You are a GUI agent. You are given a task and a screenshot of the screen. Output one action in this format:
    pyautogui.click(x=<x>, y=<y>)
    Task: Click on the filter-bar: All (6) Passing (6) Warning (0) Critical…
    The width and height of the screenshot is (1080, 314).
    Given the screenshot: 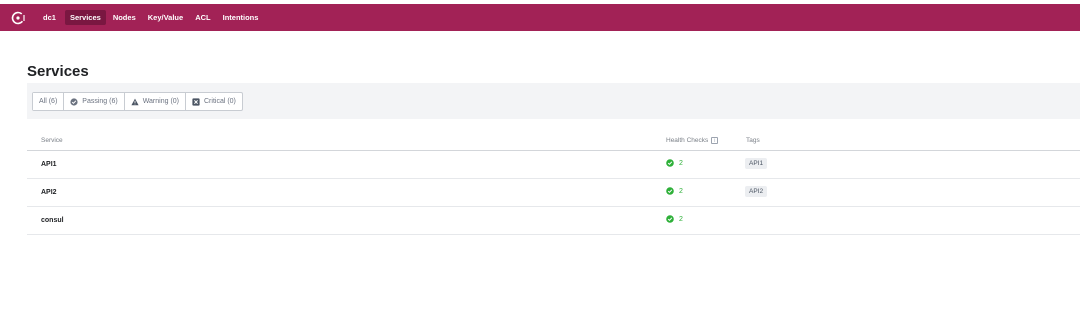 What is the action you would take?
    pyautogui.click(x=553, y=101)
    